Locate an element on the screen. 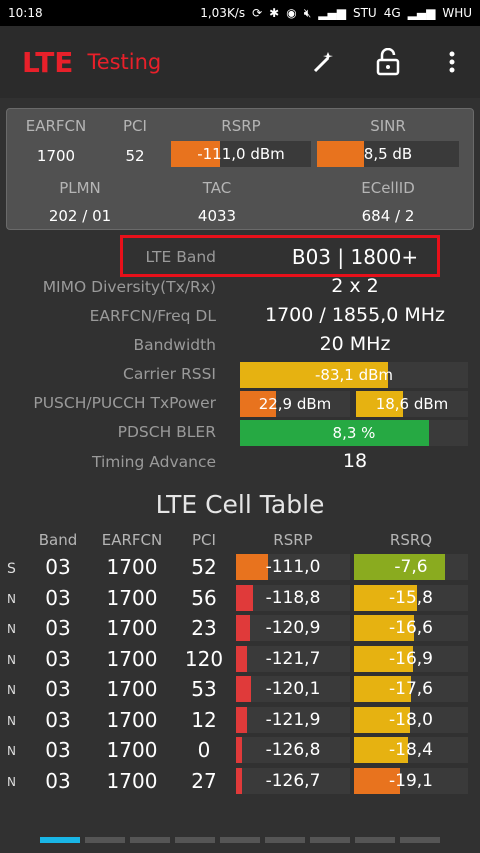  cell-rsrq-bar: -18,4 is located at coordinates (411, 750).